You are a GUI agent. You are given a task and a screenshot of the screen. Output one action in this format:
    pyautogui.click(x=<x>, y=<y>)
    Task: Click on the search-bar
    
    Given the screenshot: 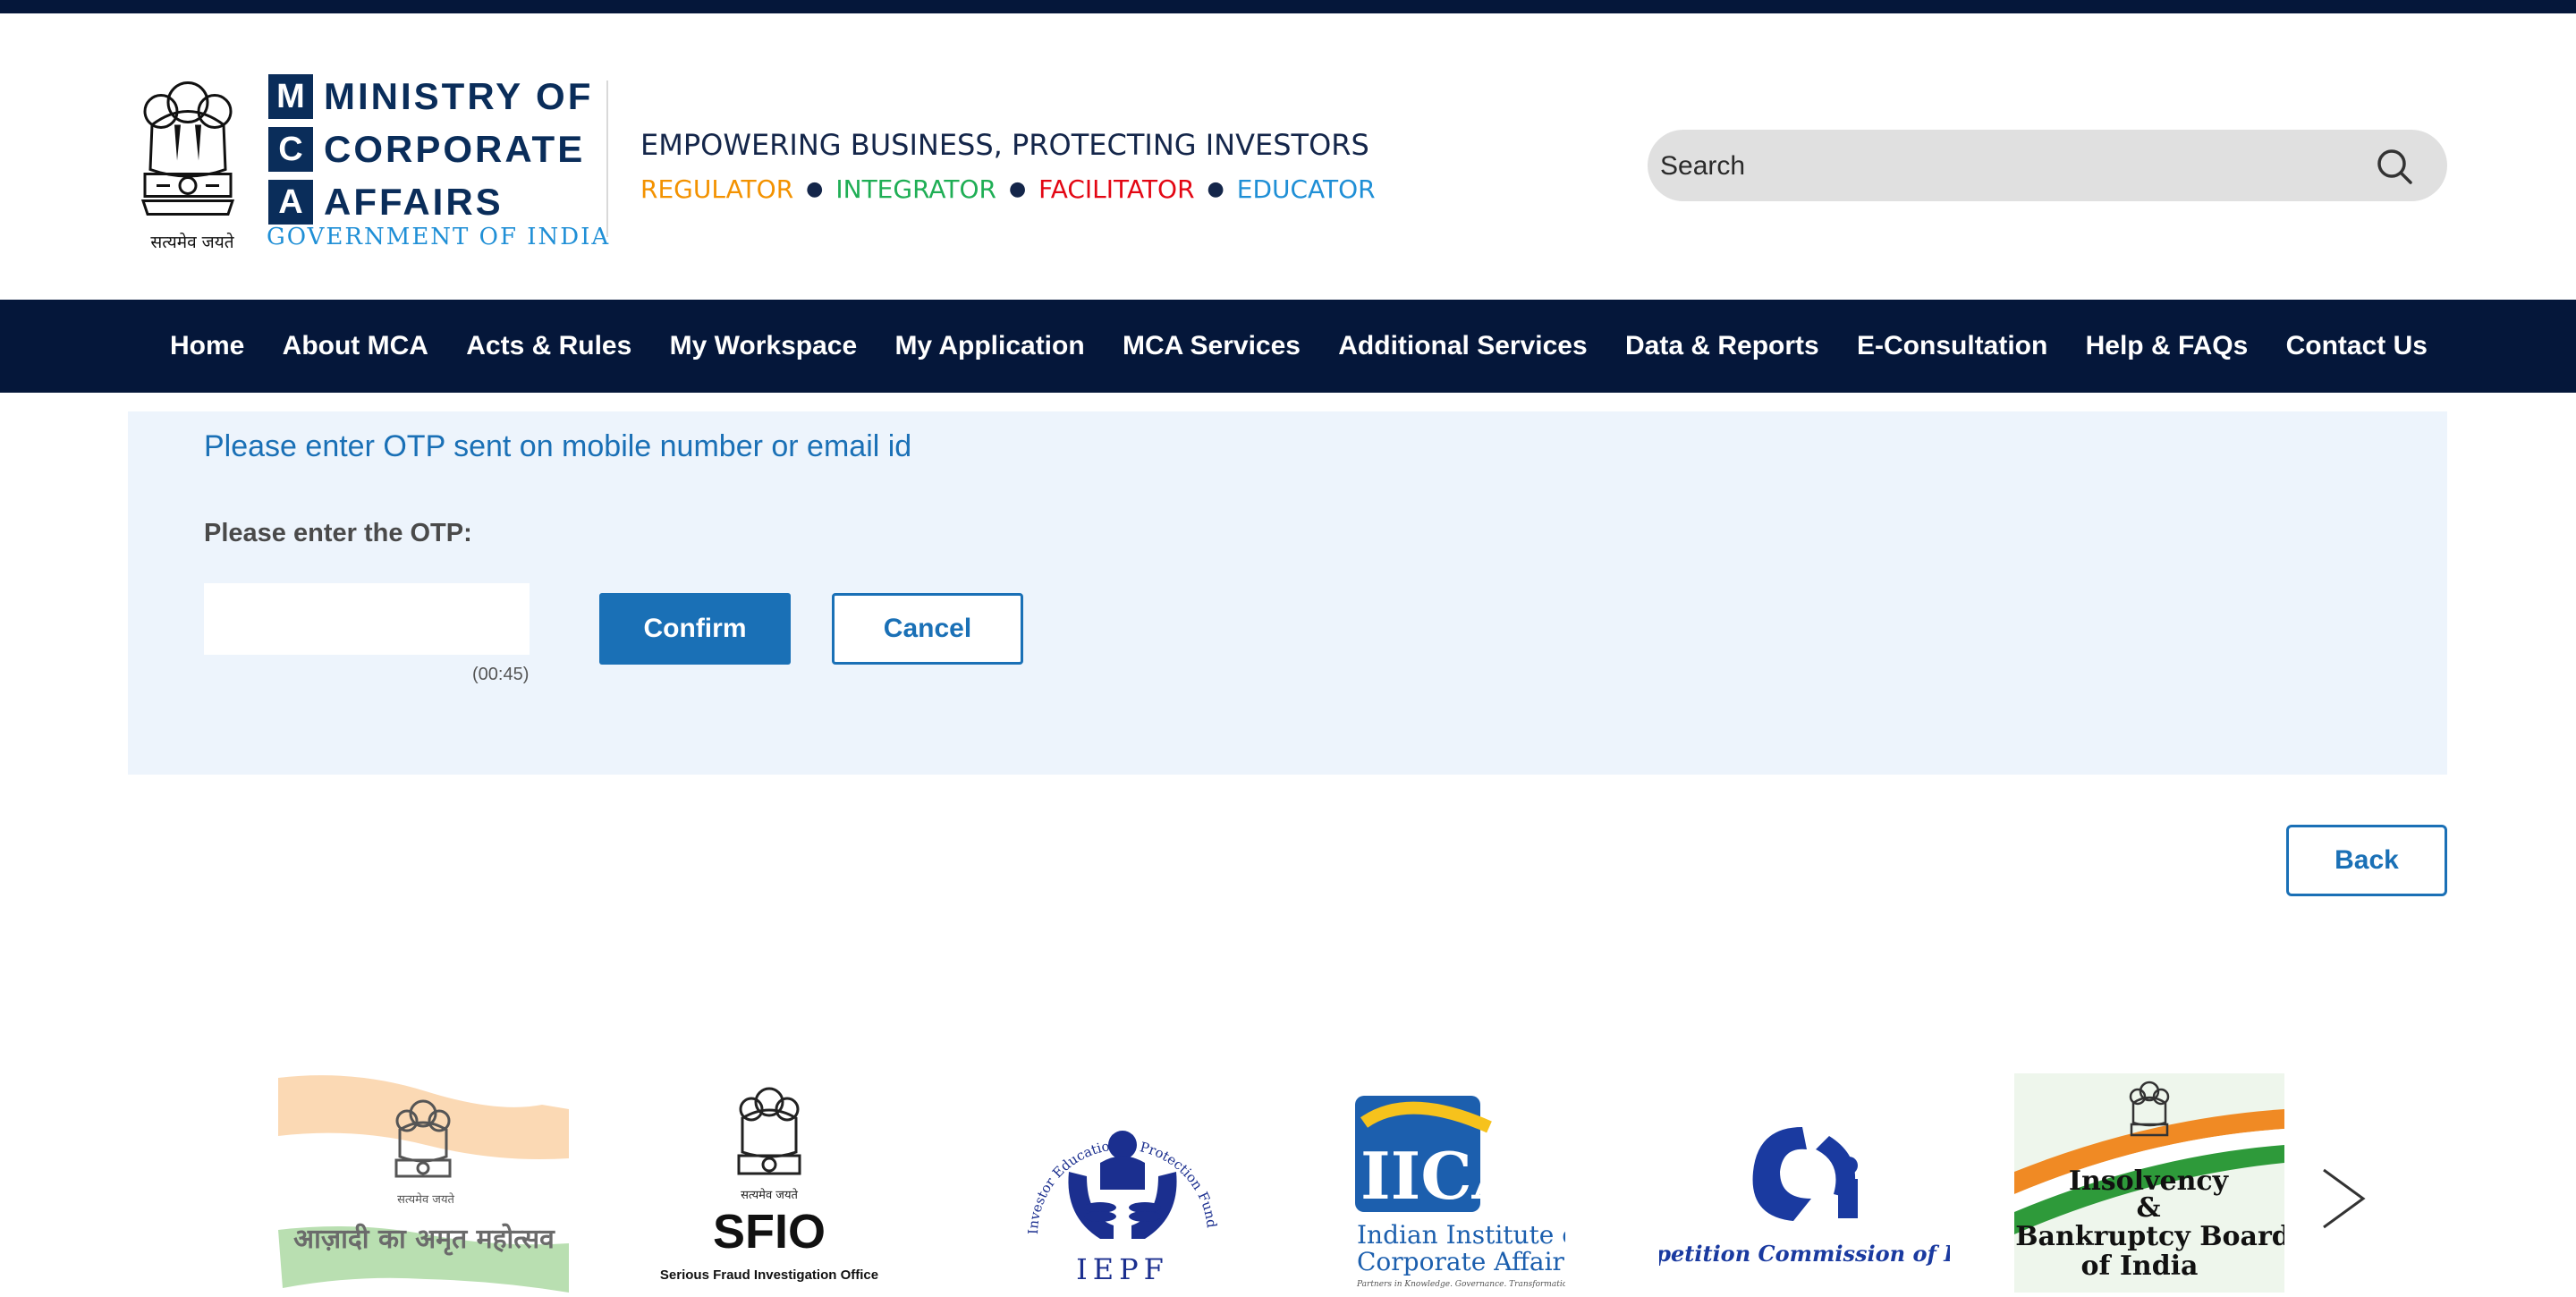 What is the action you would take?
    pyautogui.click(x=2047, y=165)
    